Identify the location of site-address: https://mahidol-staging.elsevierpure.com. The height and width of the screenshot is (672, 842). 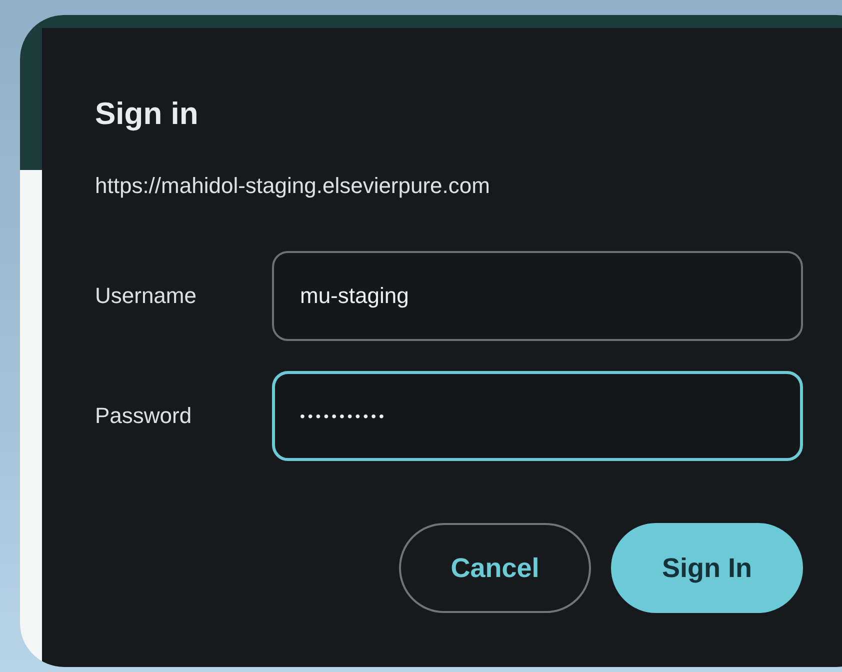
(293, 186).